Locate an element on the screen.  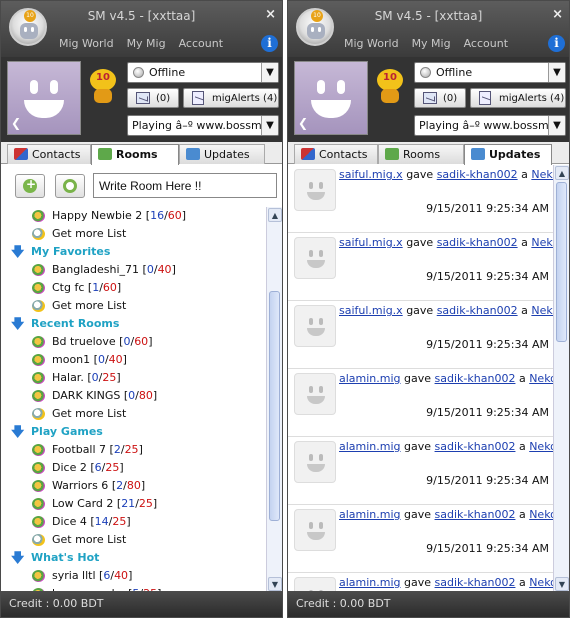
room-search-input is located at coordinates (185, 185).